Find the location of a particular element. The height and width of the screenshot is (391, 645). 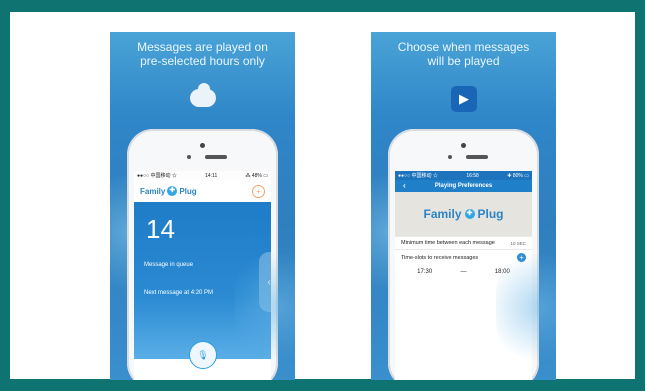

play-icon: ▶ is located at coordinates (464, 99).